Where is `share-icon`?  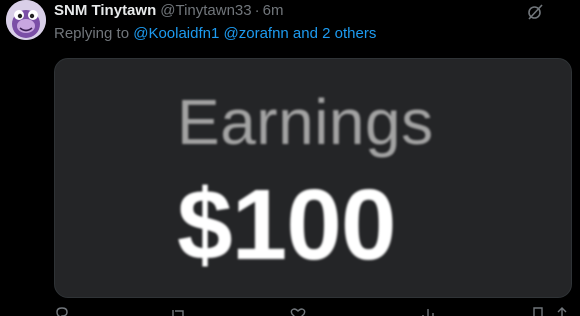
share-icon is located at coordinates (562, 311).